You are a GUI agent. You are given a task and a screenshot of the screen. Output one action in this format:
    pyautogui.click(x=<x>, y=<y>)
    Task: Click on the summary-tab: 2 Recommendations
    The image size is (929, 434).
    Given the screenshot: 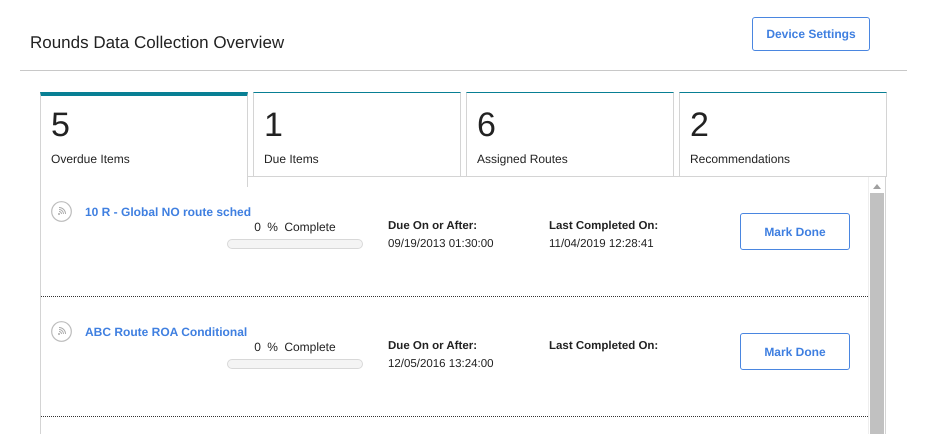 What is the action you would take?
    pyautogui.click(x=783, y=134)
    